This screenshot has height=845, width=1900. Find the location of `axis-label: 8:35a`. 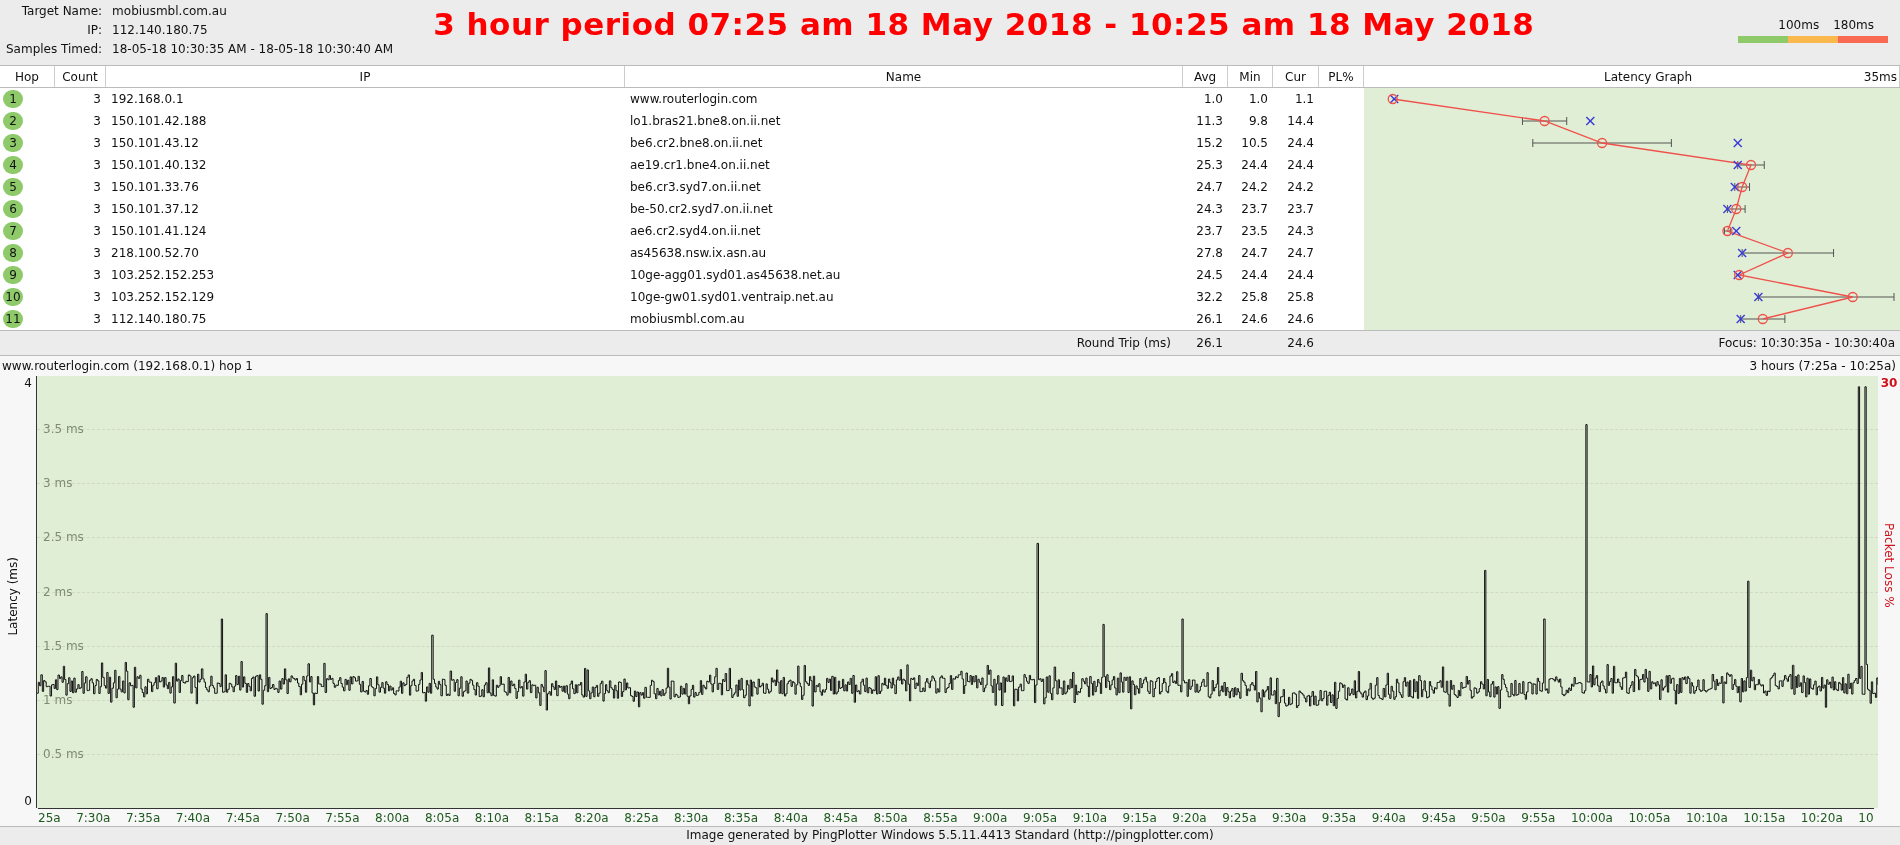

axis-label: 8:35a is located at coordinates (741, 817).